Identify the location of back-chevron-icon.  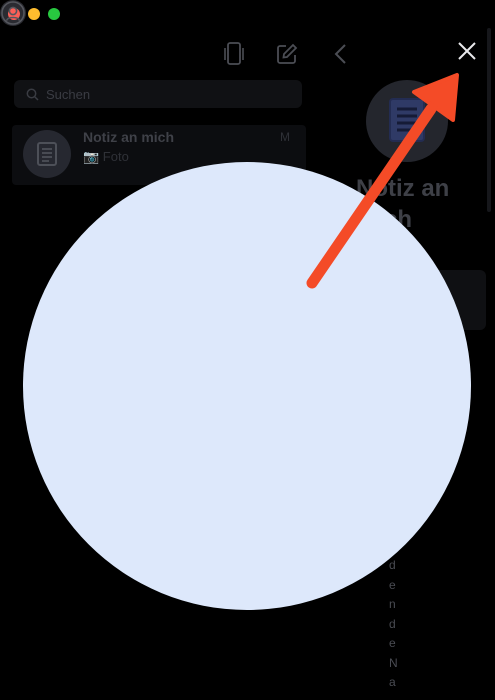
(341, 54).